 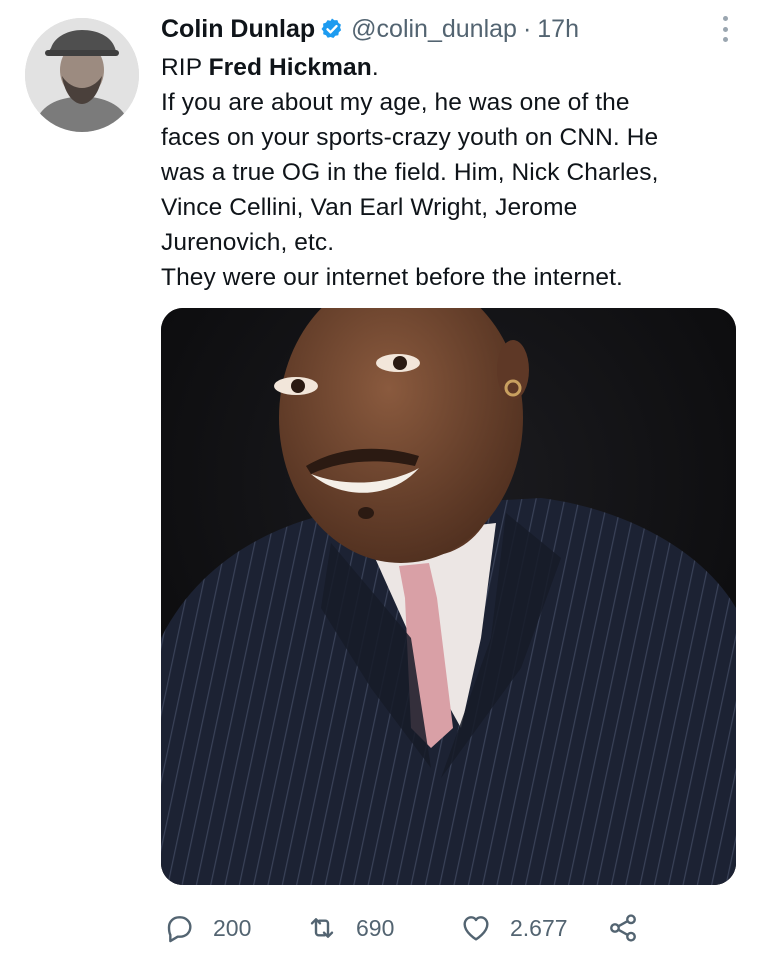 I want to click on tweet-timestamp: 17h, so click(x=558, y=29).